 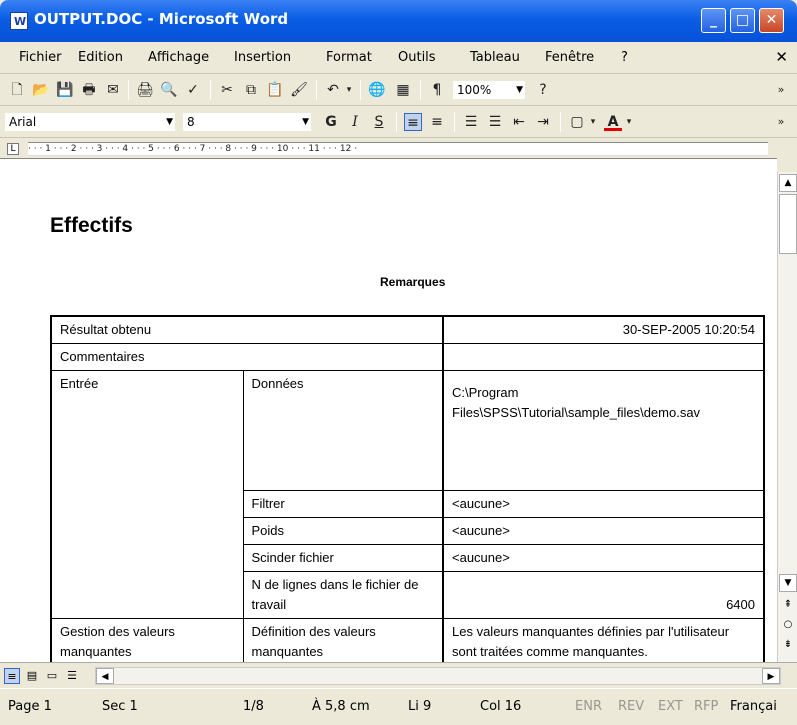 I want to click on format-painter-icon: 🖌, so click(x=299, y=90).